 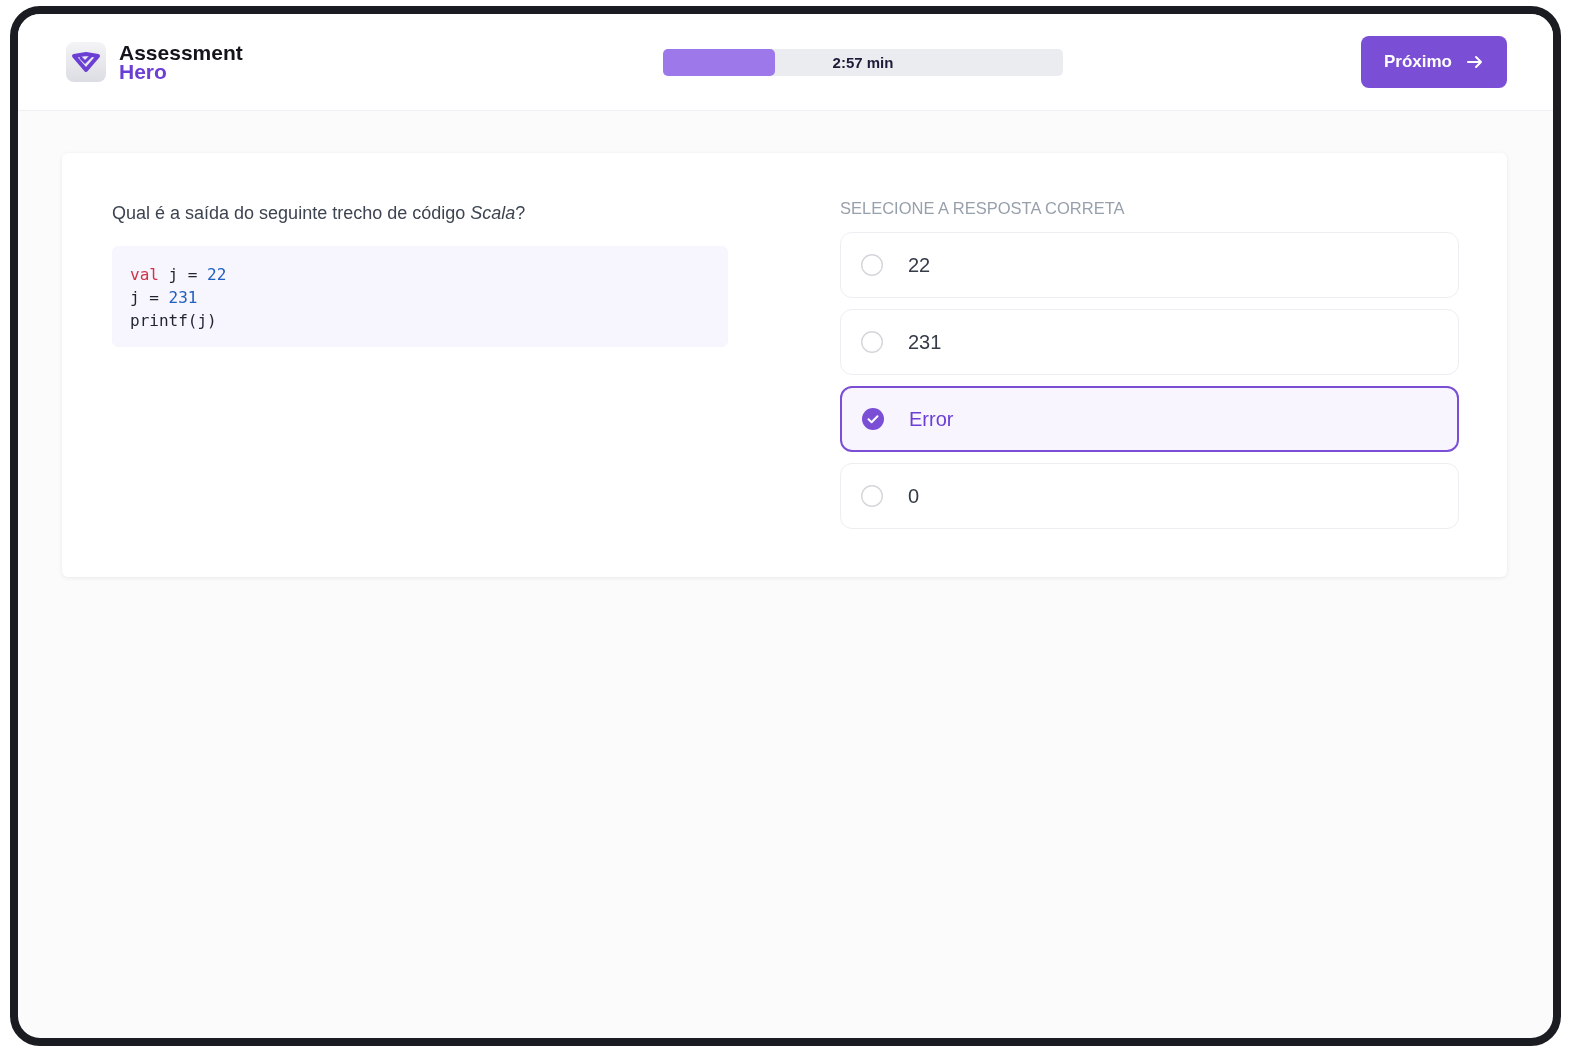 I want to click on code-line: j = 231, so click(x=164, y=298).